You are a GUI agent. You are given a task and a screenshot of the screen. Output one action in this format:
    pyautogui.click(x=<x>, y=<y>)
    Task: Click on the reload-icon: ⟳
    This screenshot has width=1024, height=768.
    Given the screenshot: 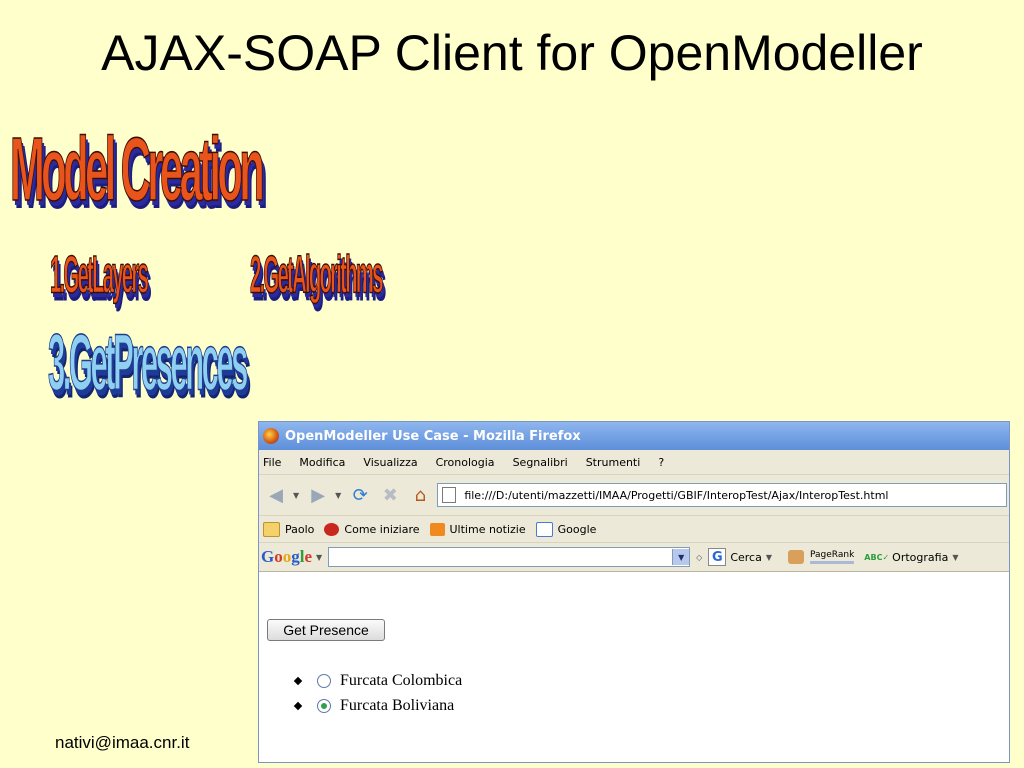 What is the action you would take?
    pyautogui.click(x=360, y=495)
    